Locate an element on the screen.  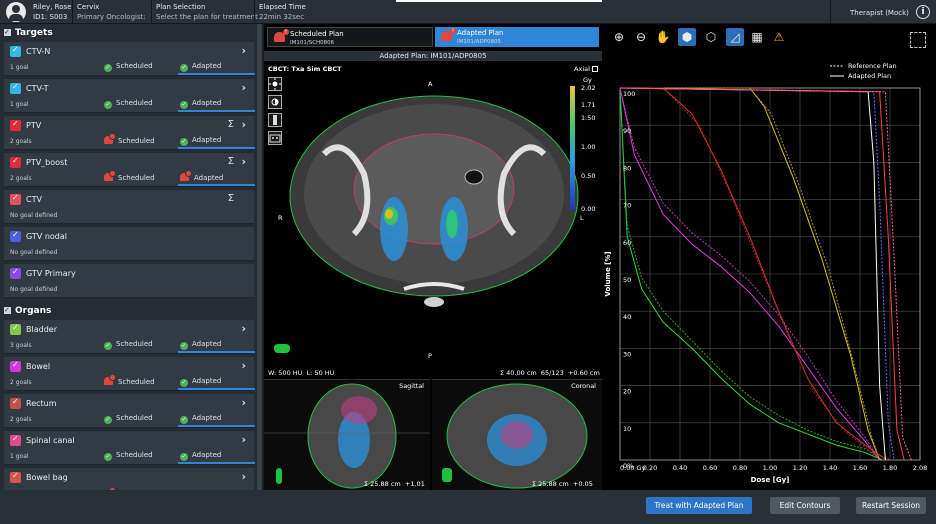
structure-card: Bowel › 2 goals Scheduled ✓Adapted is located at coordinates (129, 374).